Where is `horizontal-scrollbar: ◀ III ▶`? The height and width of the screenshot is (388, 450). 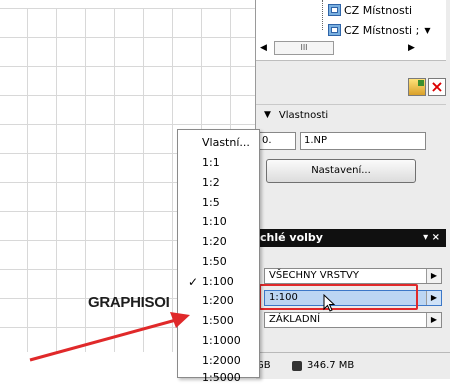 horizontal-scrollbar: ◀ III ▶ is located at coordinates (350, 47).